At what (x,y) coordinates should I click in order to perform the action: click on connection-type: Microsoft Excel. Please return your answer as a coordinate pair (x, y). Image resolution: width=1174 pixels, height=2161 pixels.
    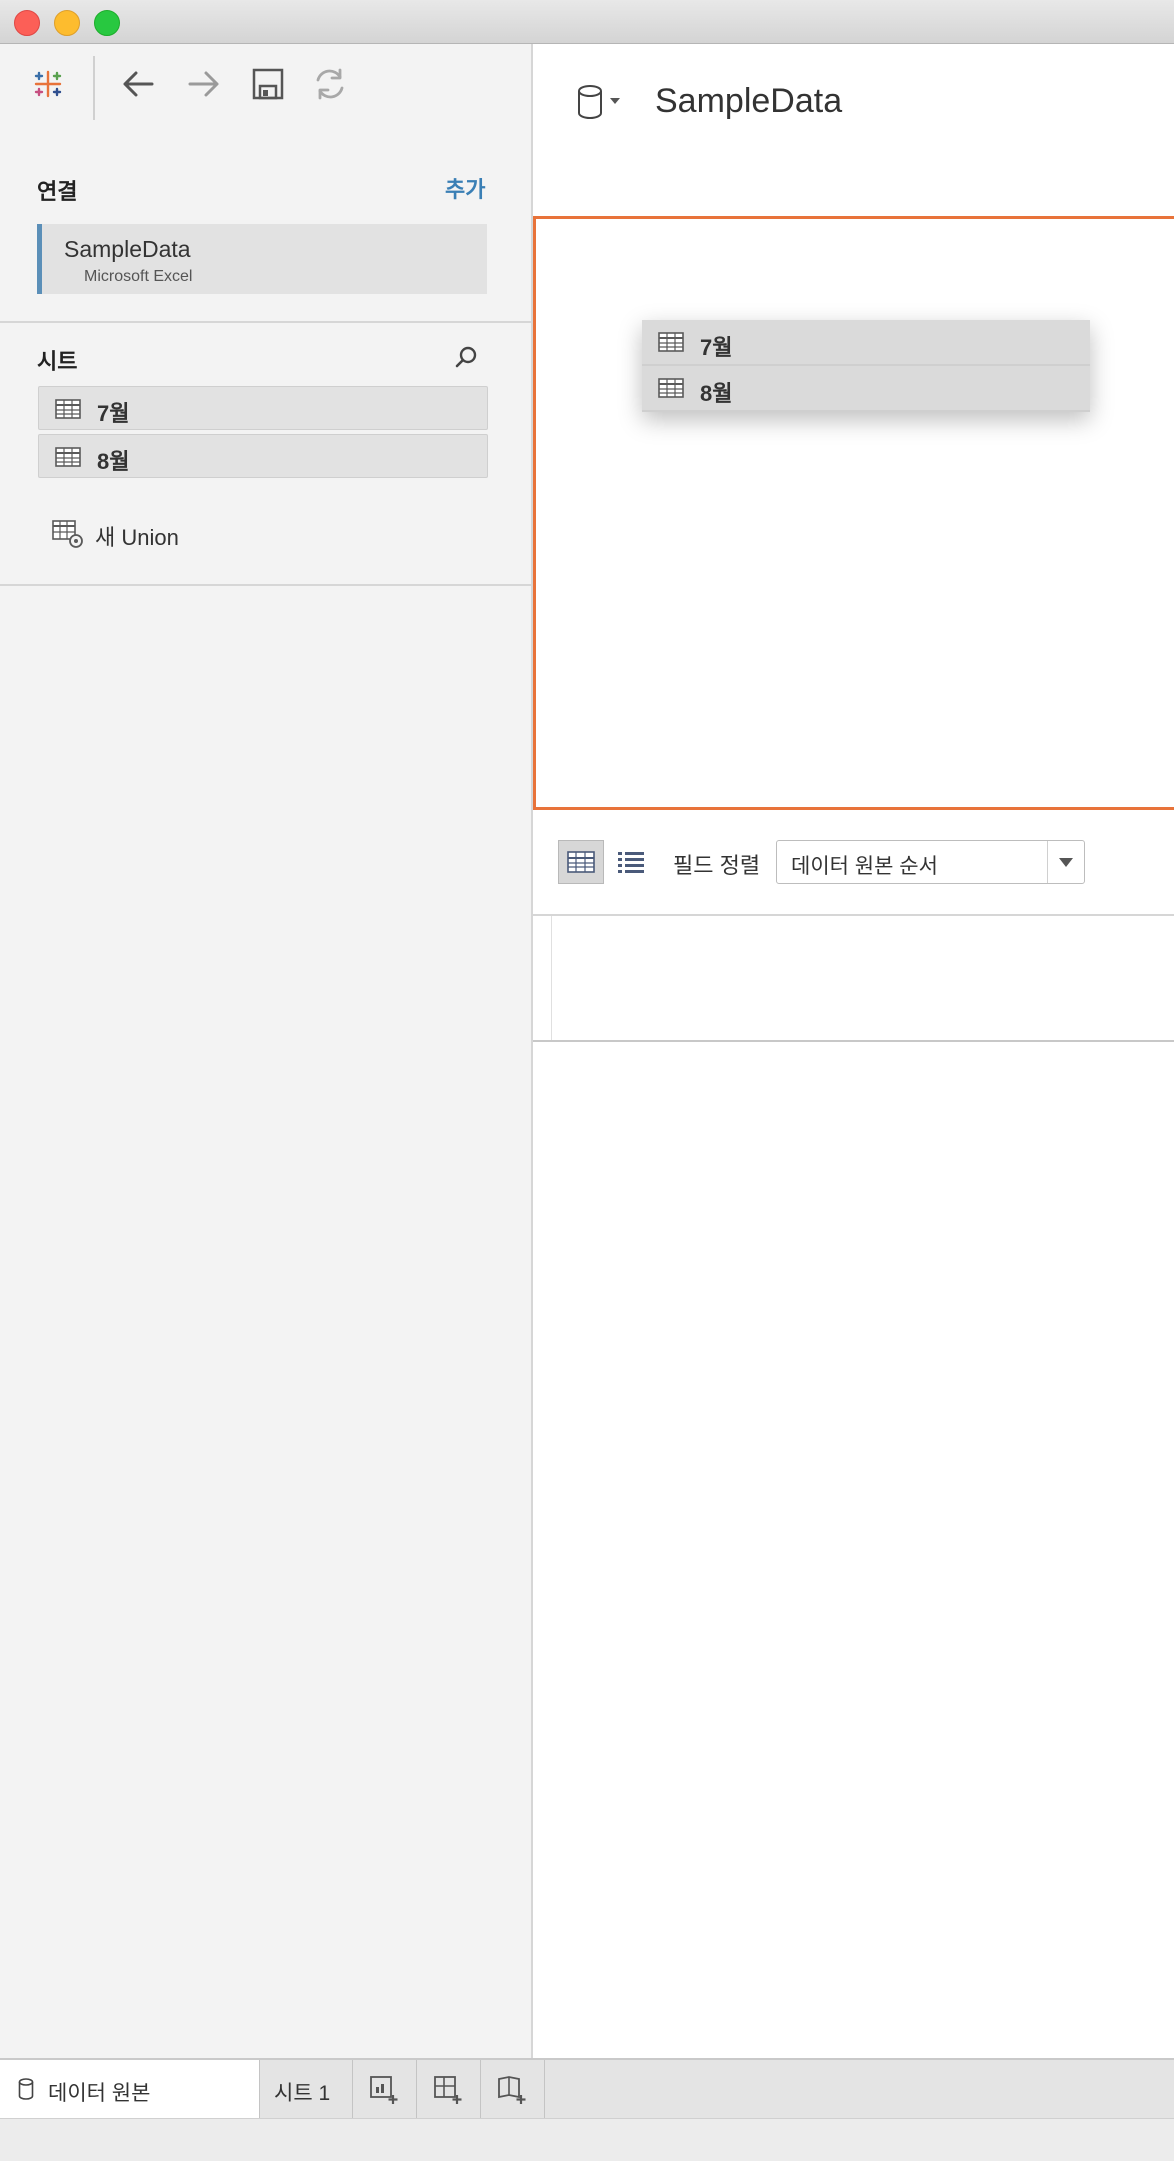
    Looking at the image, I should click on (138, 276).